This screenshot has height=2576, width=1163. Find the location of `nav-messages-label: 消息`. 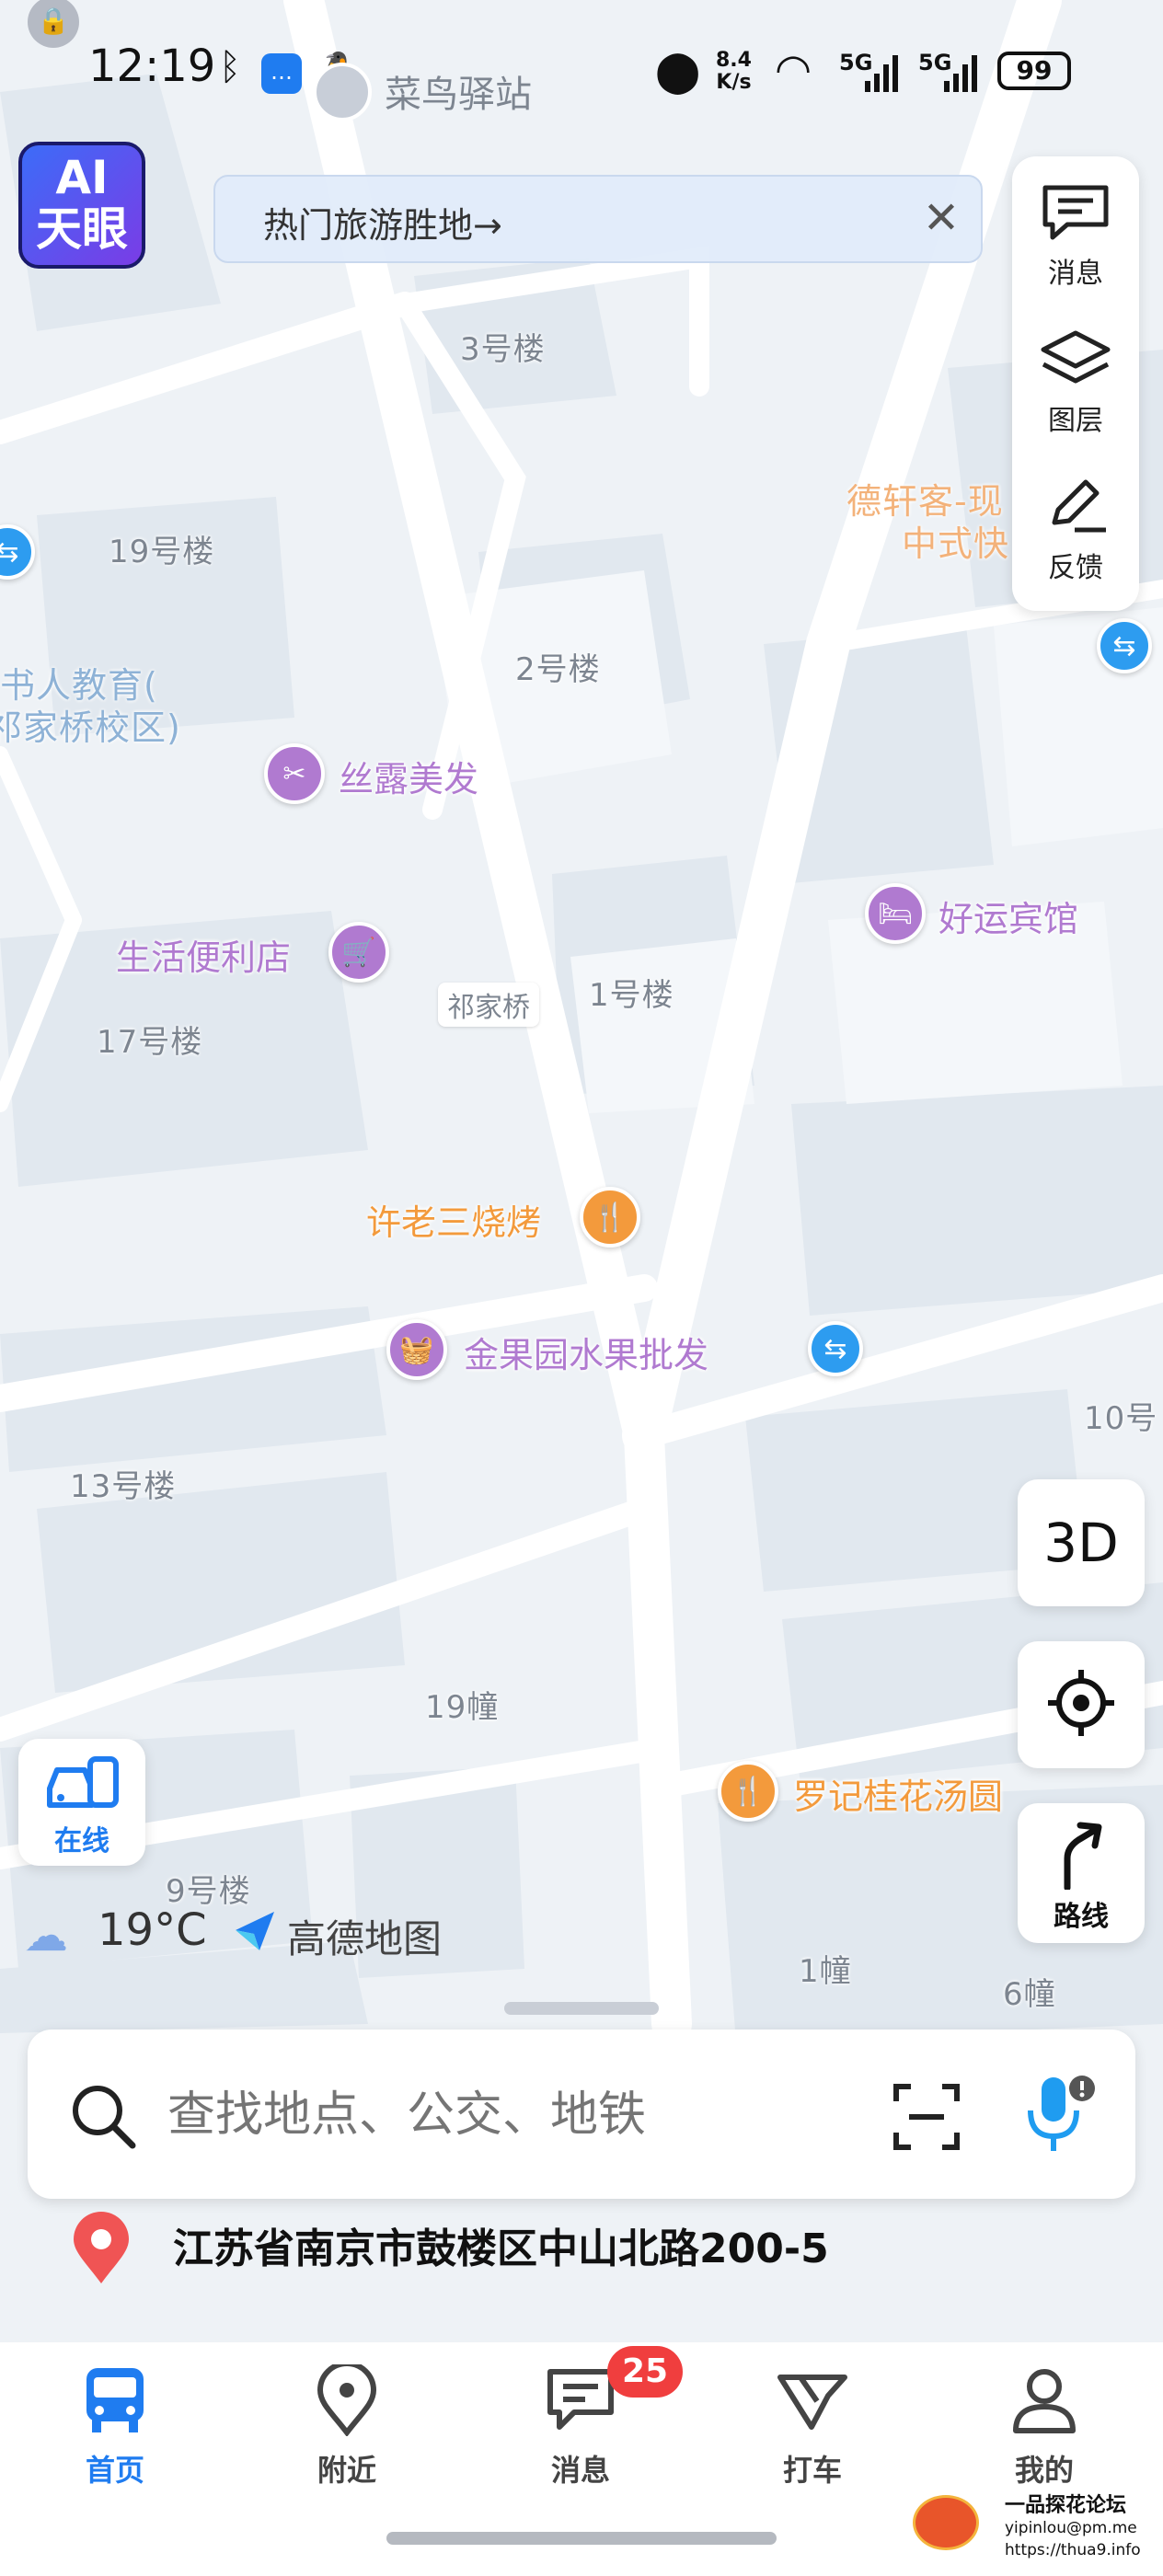

nav-messages-label: 消息 is located at coordinates (580, 2470).